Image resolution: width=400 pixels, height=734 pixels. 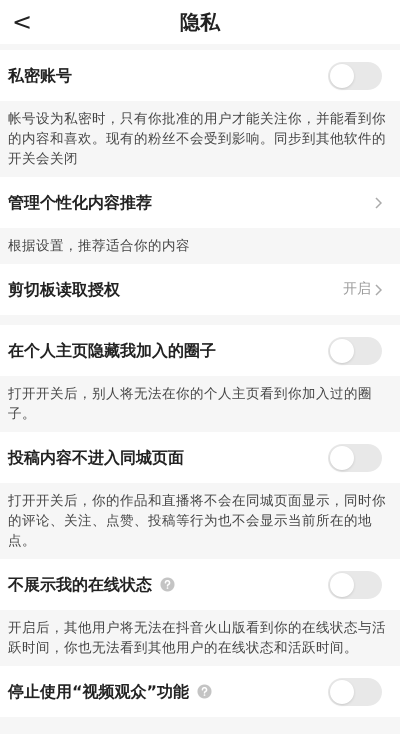 I want to click on setting-label: 投稿内容不进入同城页面, so click(x=96, y=457).